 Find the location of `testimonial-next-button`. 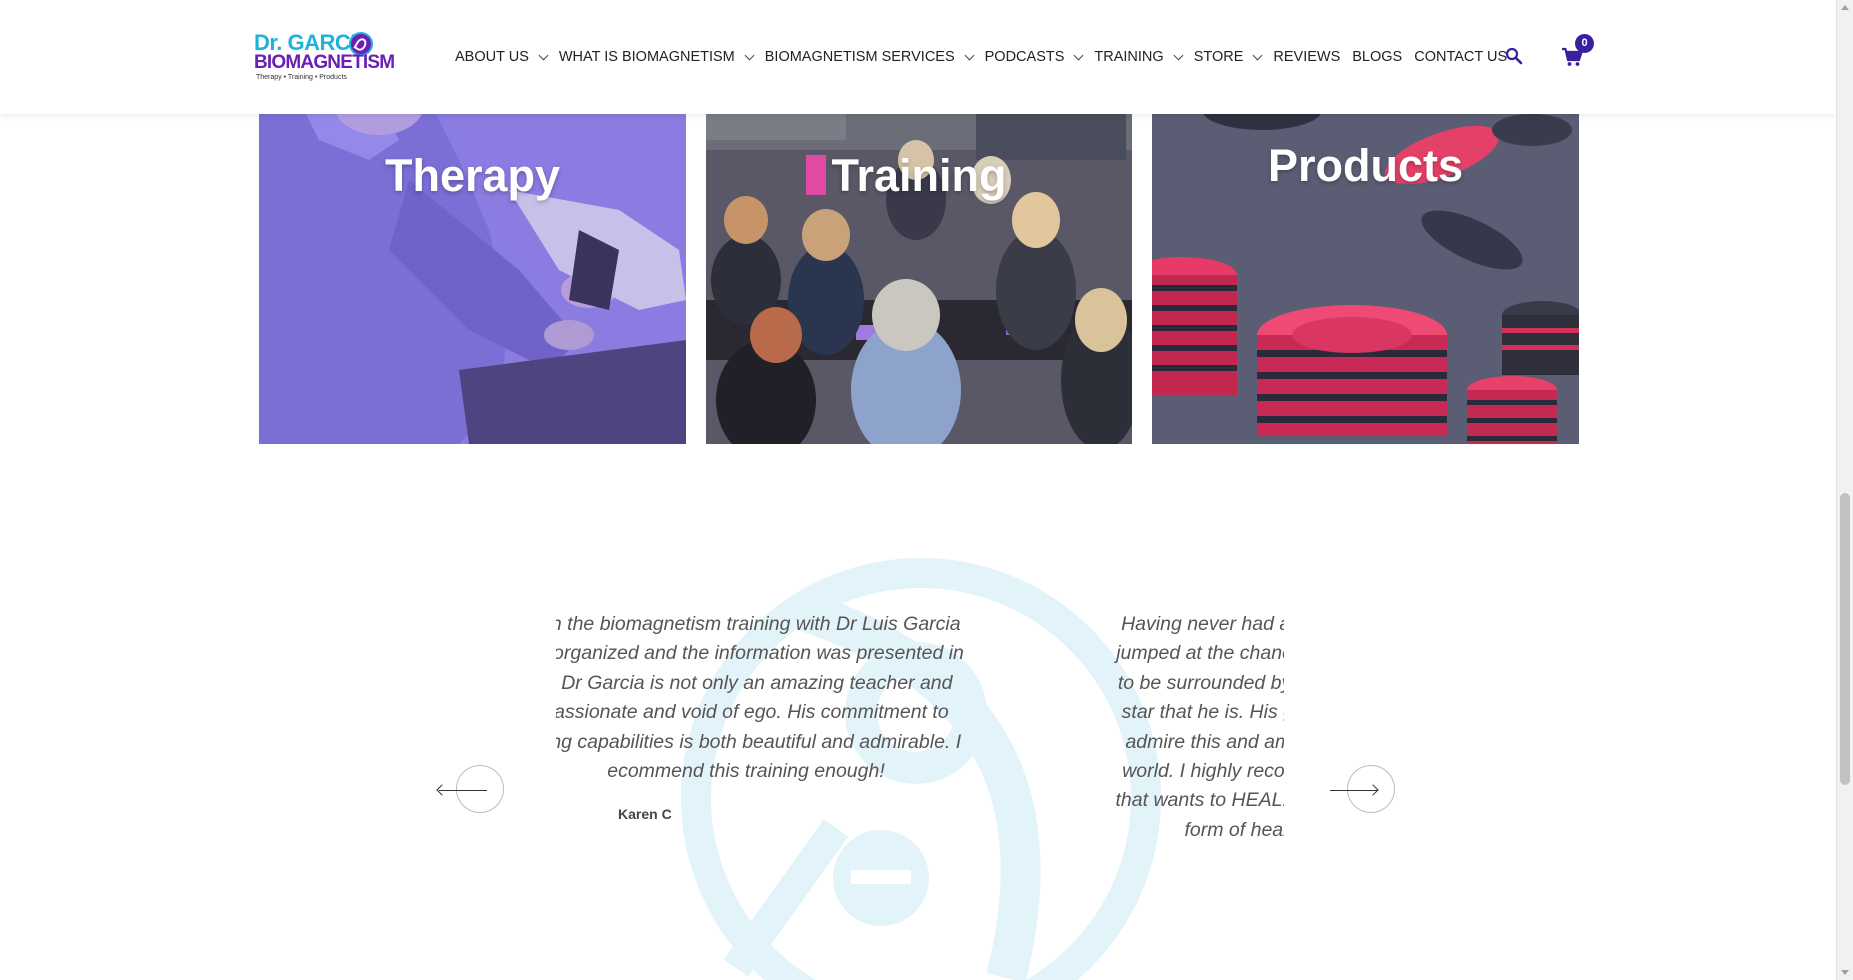

testimonial-next-button is located at coordinates (1362, 789).